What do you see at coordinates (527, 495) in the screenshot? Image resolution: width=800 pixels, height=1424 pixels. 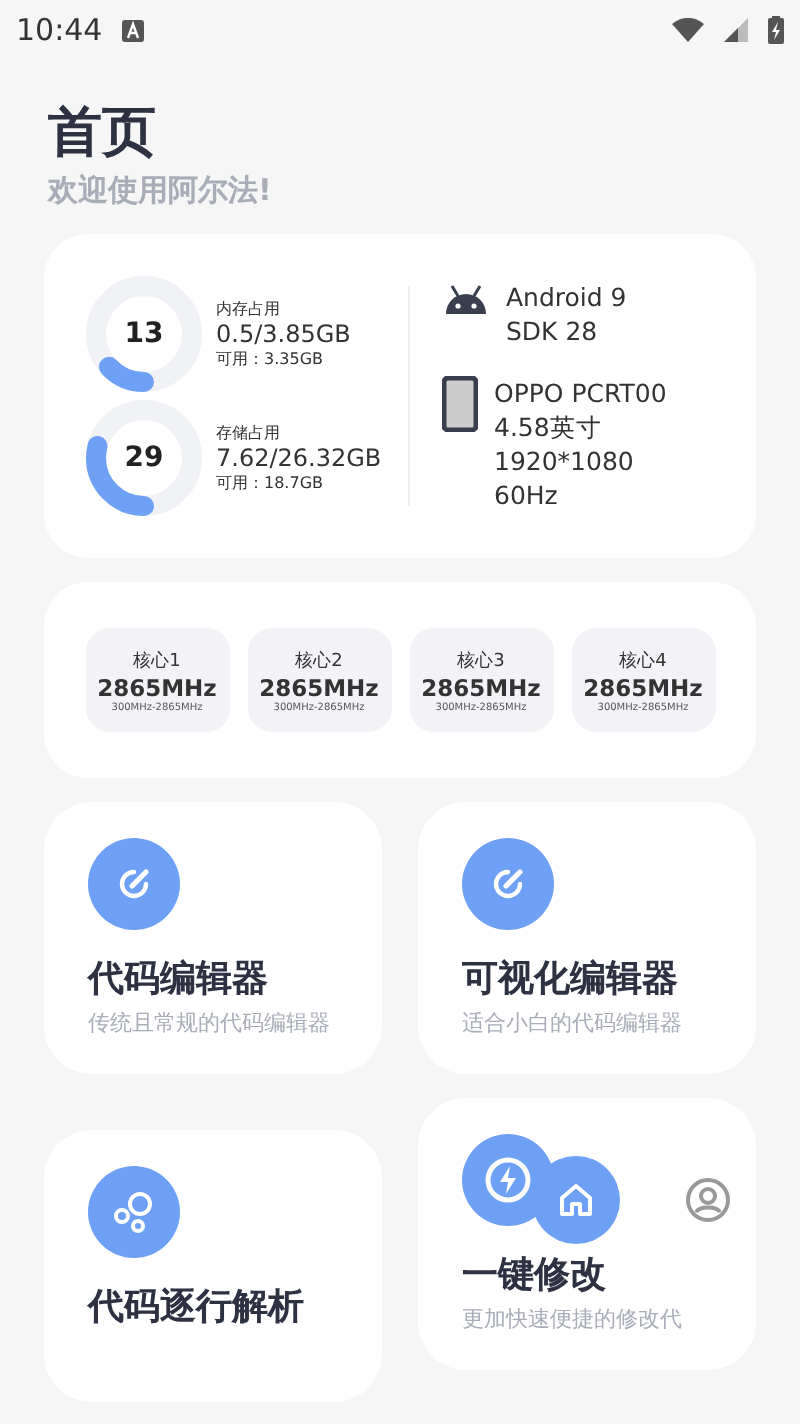 I see `device-info-text: 60Hz` at bounding box center [527, 495].